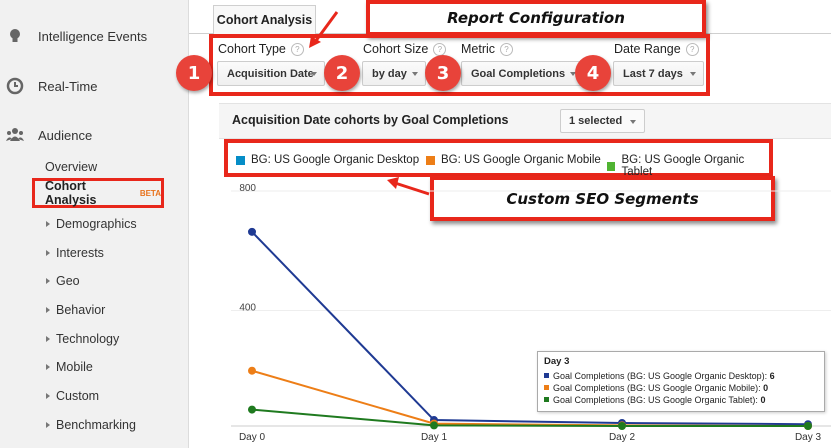  I want to click on sidebar-item-audience: Audience, so click(46, 135).